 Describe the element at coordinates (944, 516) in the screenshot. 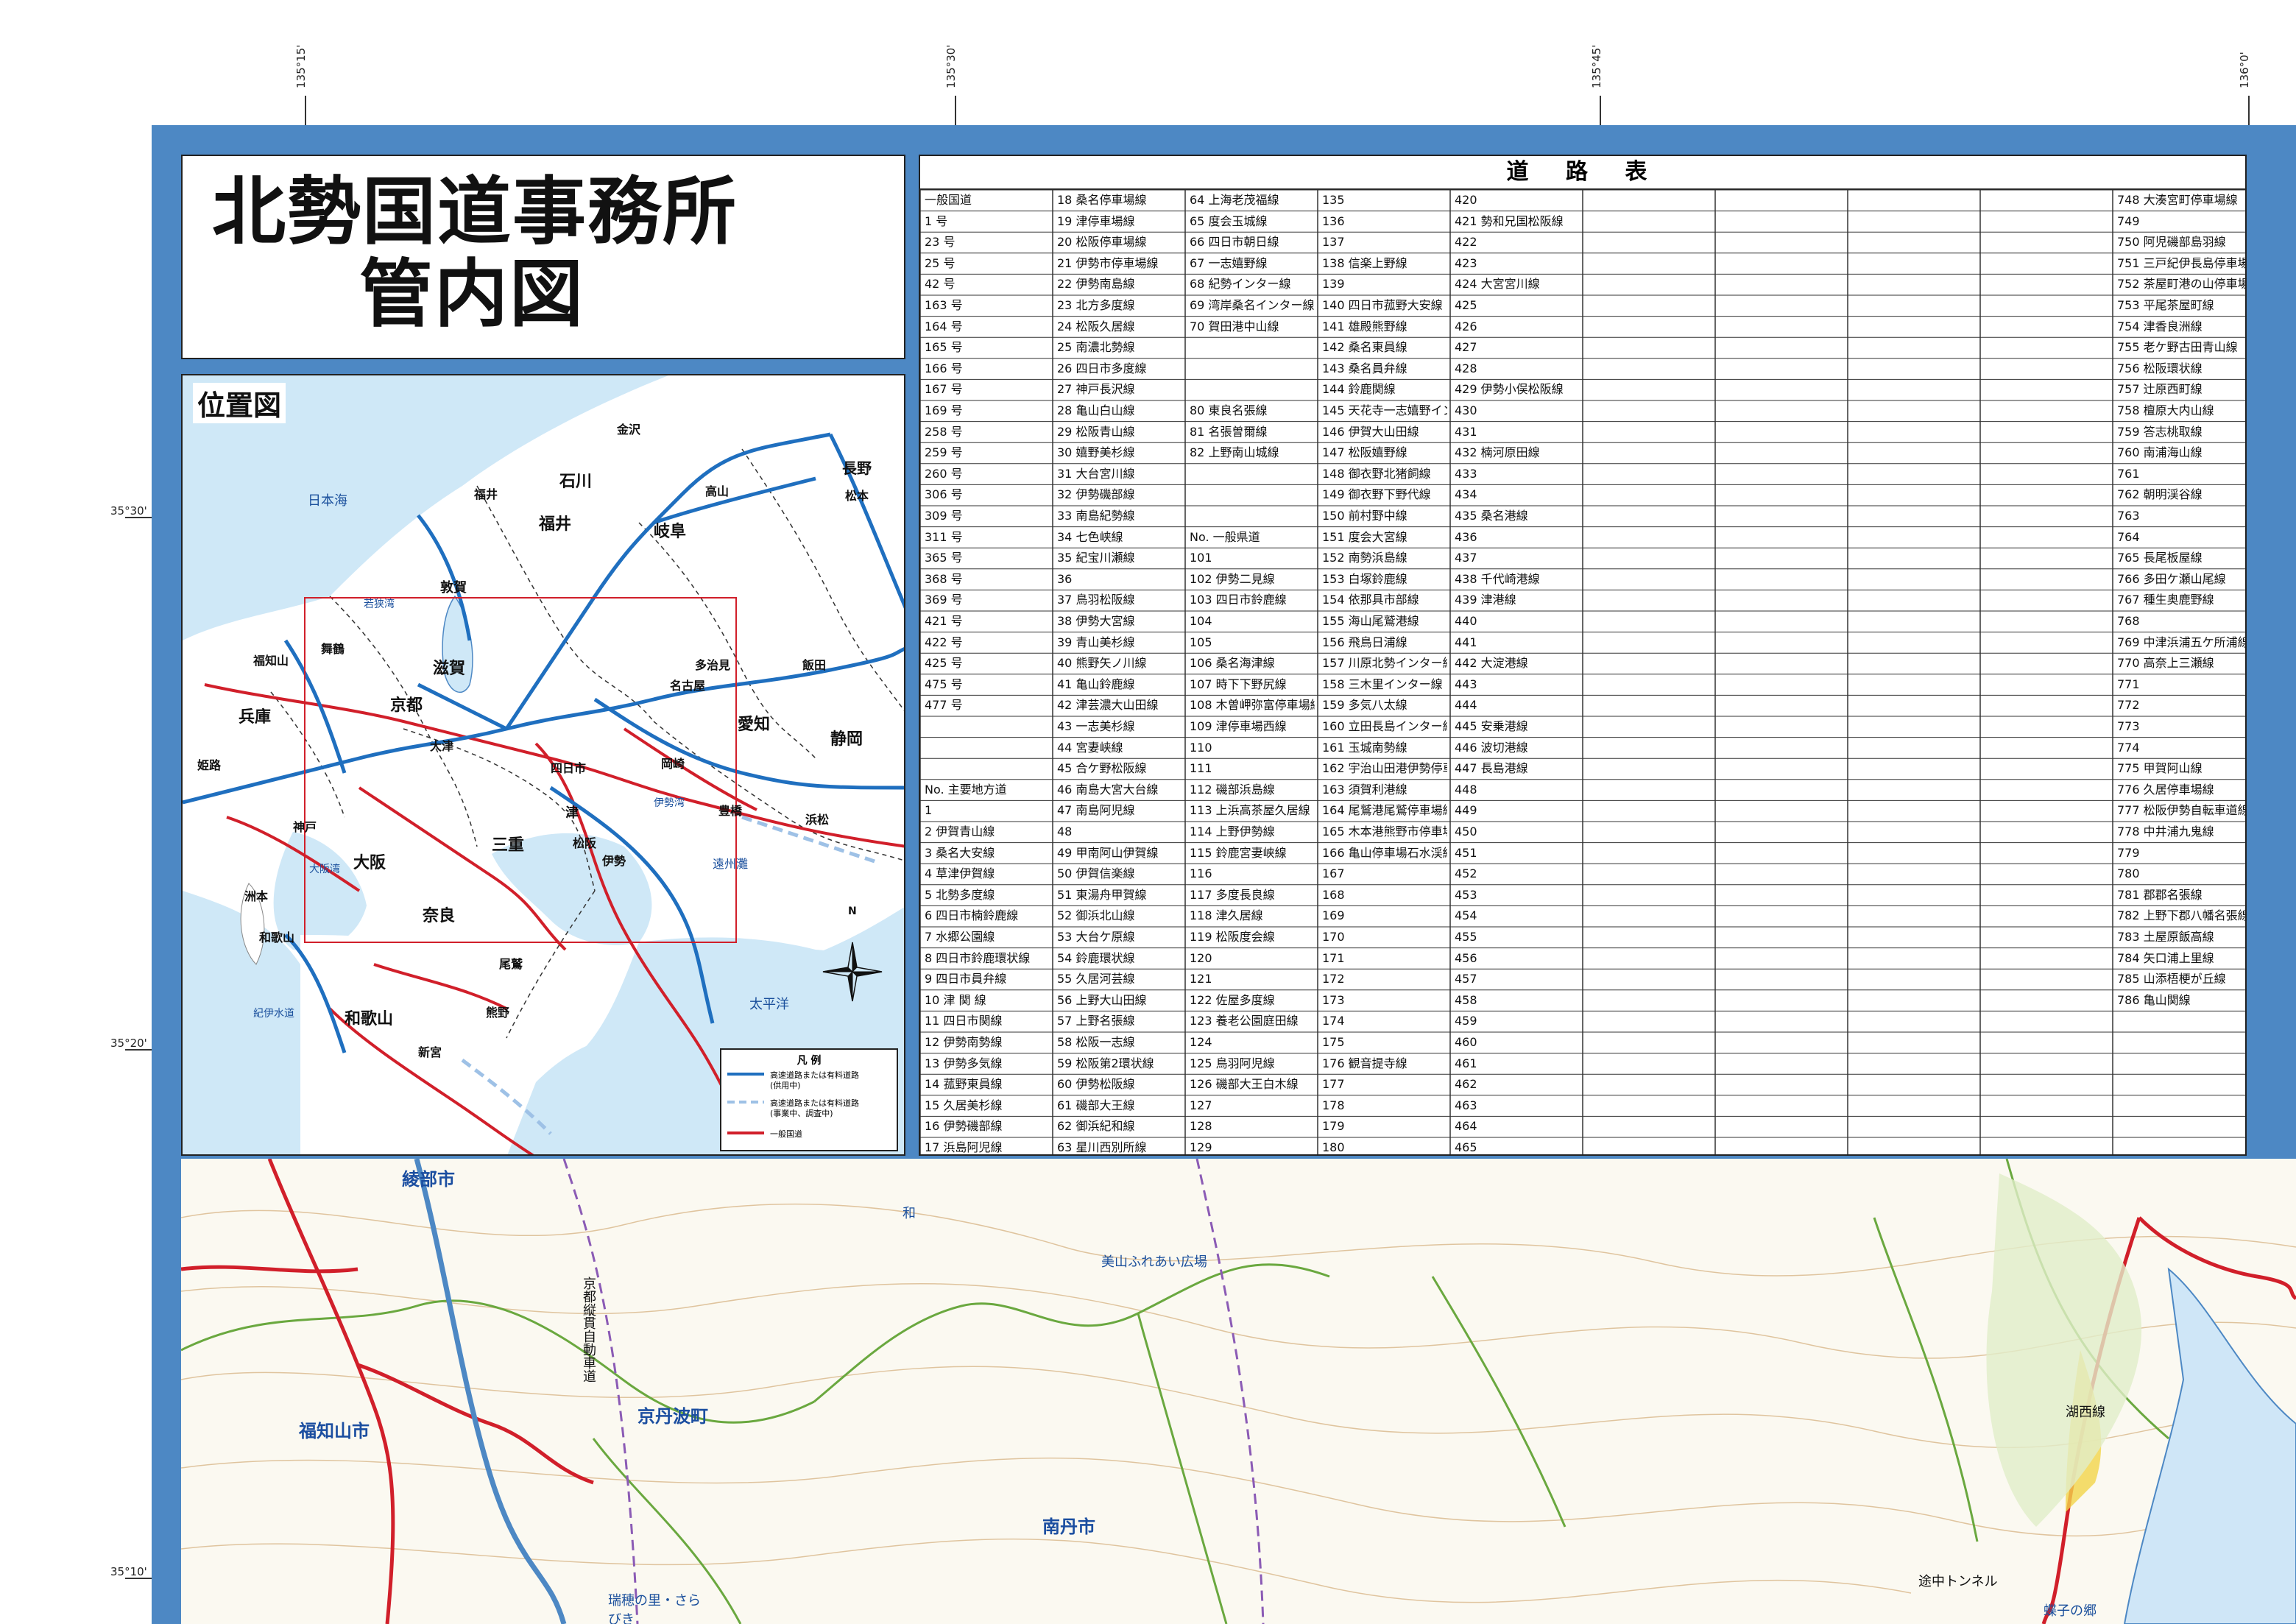

I see `table-cell-national-route: 309 号` at that location.